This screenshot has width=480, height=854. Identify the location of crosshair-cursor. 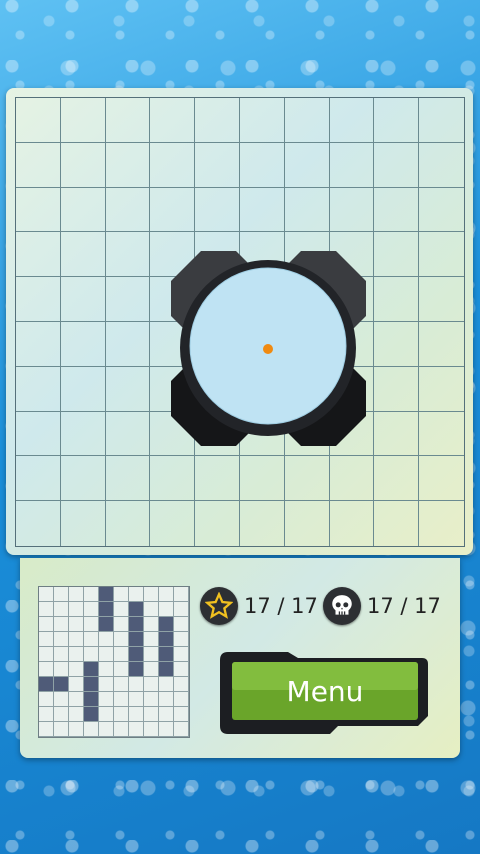
(268, 348).